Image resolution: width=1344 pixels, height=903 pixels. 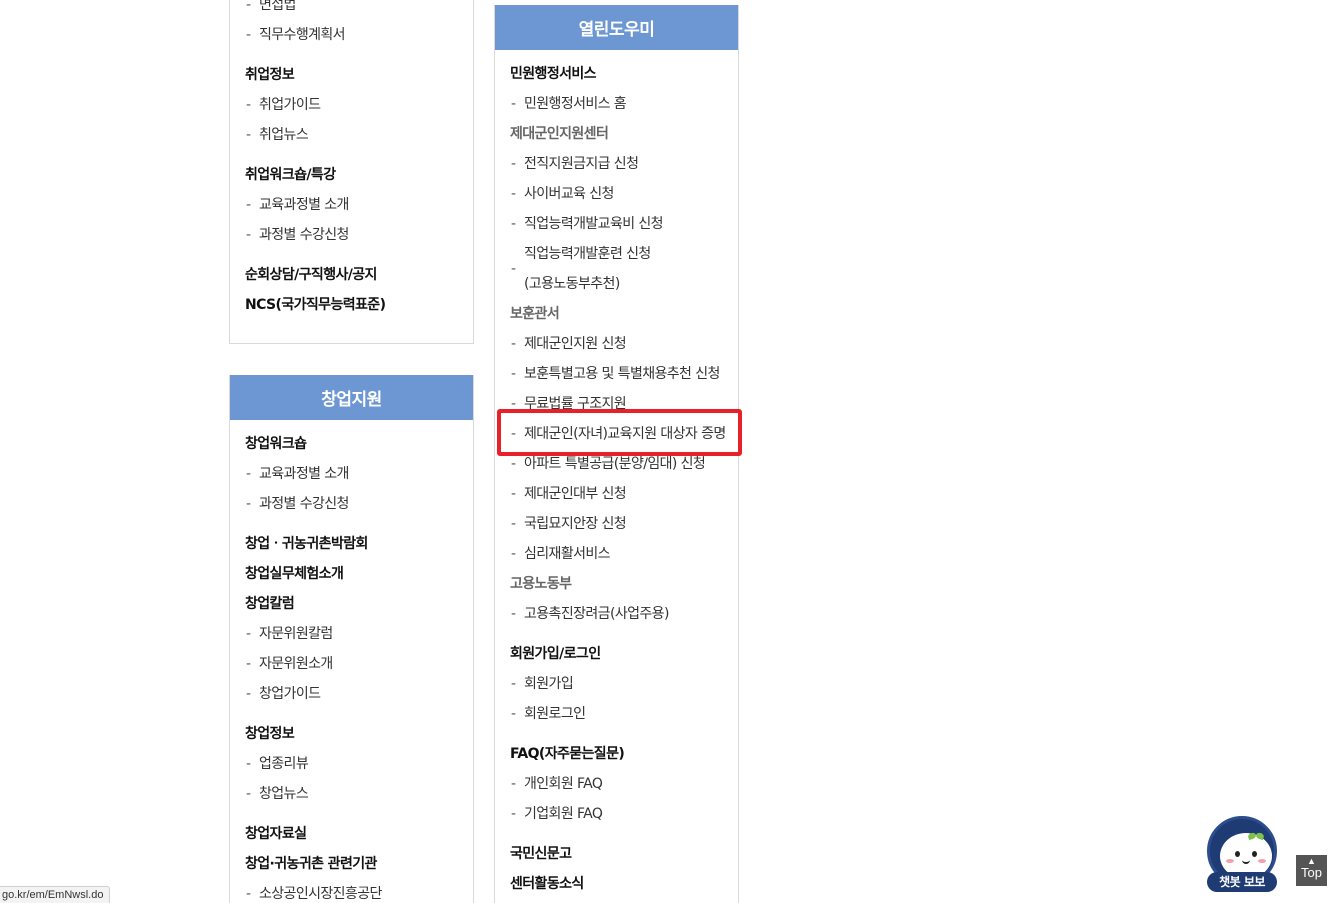 I want to click on menu-group-faq-자주묻는질문: FAQ(자주묻는질문), so click(x=616, y=754).